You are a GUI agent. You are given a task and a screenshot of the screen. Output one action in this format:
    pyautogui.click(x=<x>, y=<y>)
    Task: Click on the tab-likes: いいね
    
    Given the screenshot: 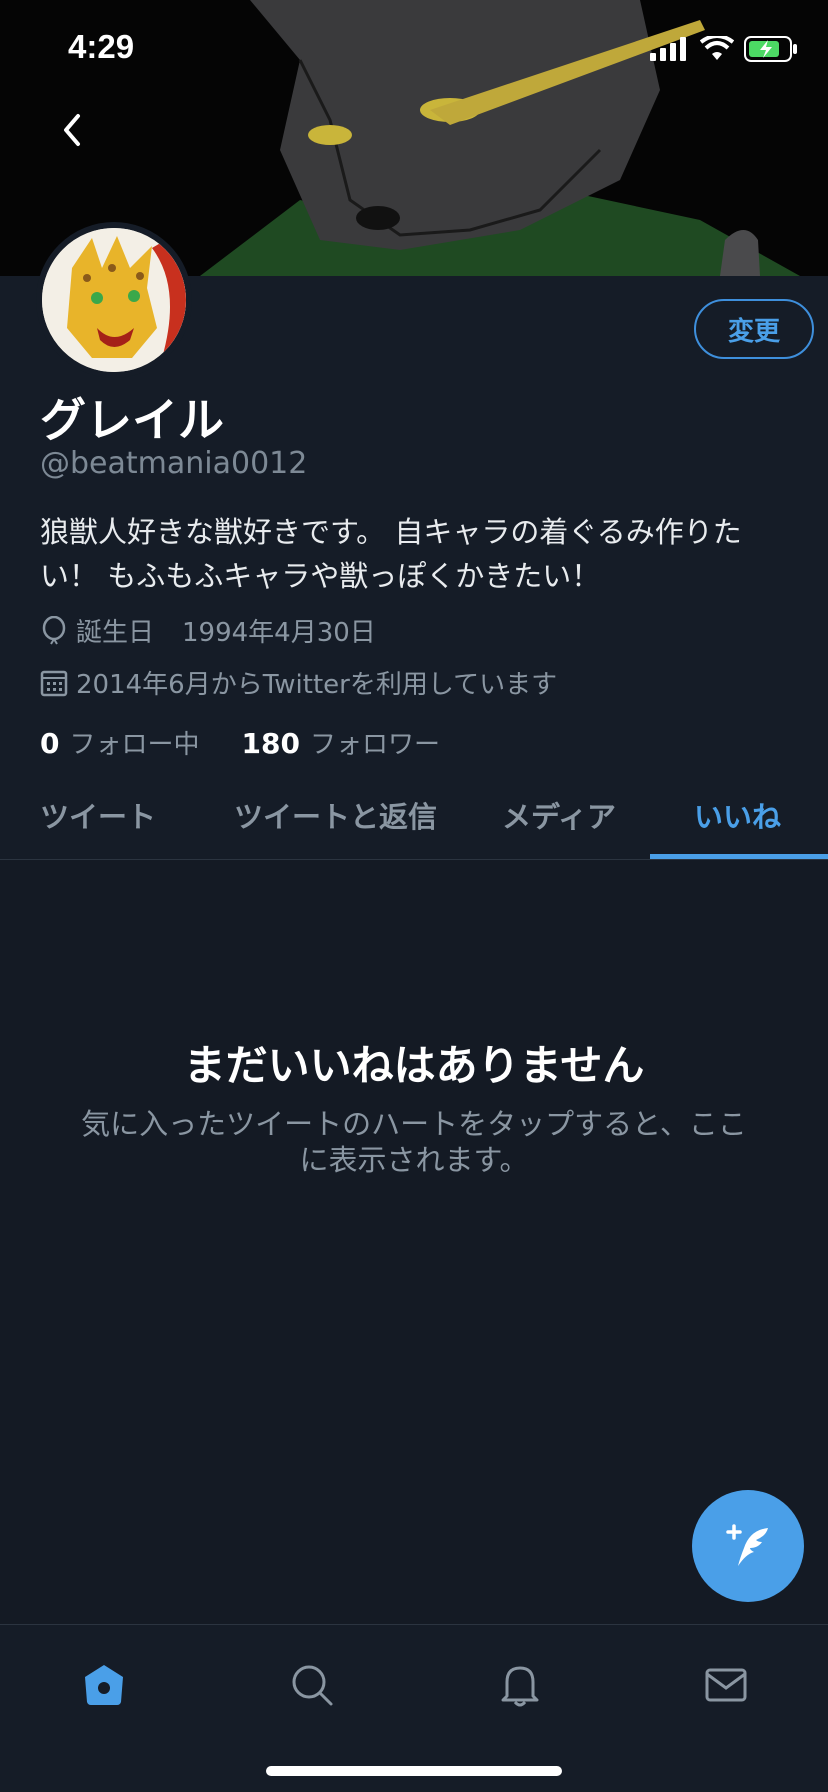 What is the action you would take?
    pyautogui.click(x=737, y=815)
    